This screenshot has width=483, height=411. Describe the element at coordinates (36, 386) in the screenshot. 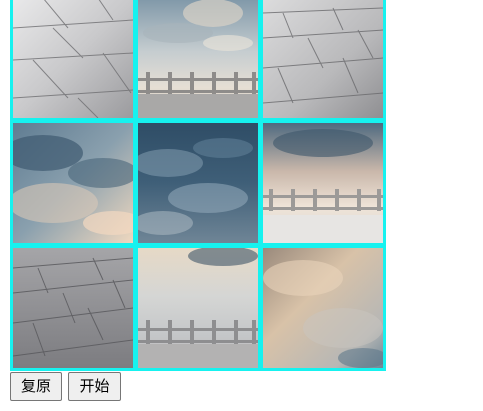

I see `reset-button: 复原` at that location.